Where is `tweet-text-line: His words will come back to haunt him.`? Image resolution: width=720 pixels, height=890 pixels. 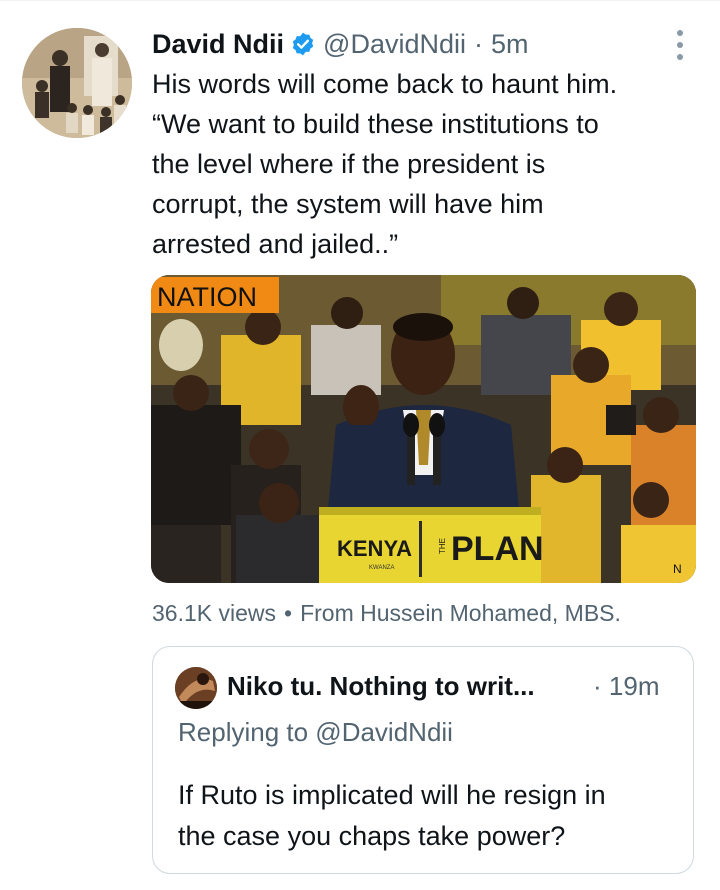 tweet-text-line: His words will come back to haunt him. is located at coordinates (385, 84).